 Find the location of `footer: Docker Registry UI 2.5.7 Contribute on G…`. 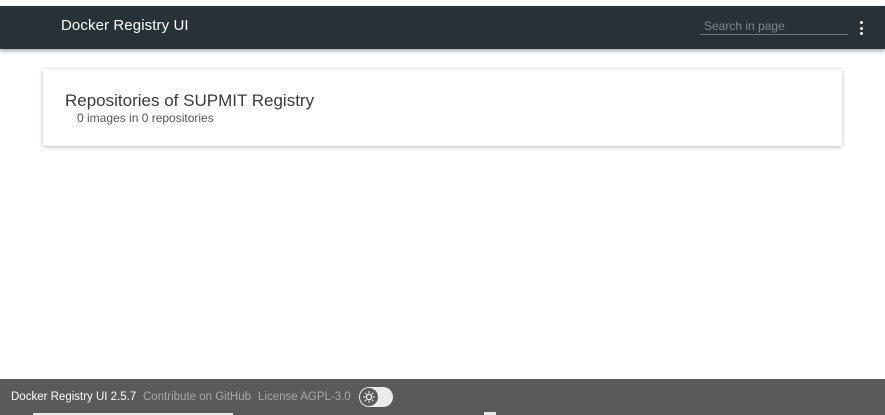

footer: Docker Registry UI 2.5.7 Contribute on G… is located at coordinates (442, 397).